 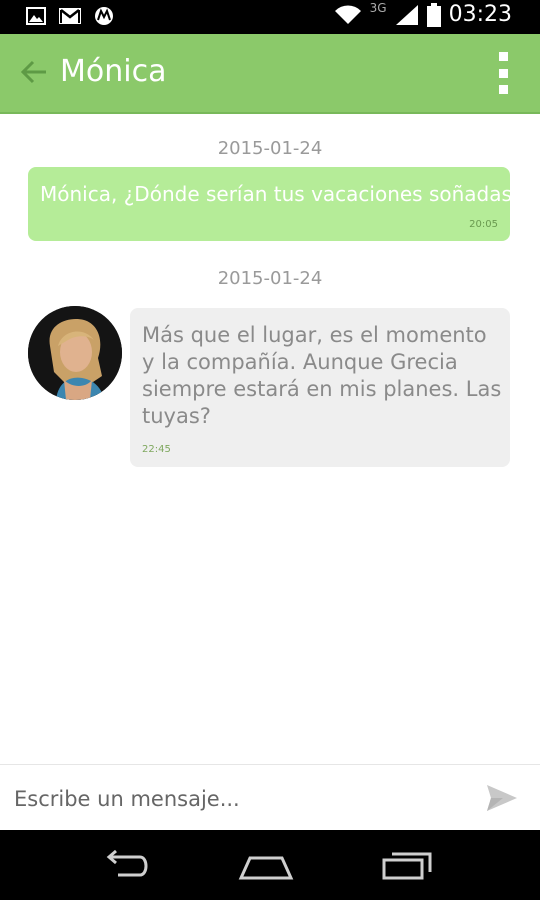 I want to click on clock: 03:23, so click(x=480, y=14).